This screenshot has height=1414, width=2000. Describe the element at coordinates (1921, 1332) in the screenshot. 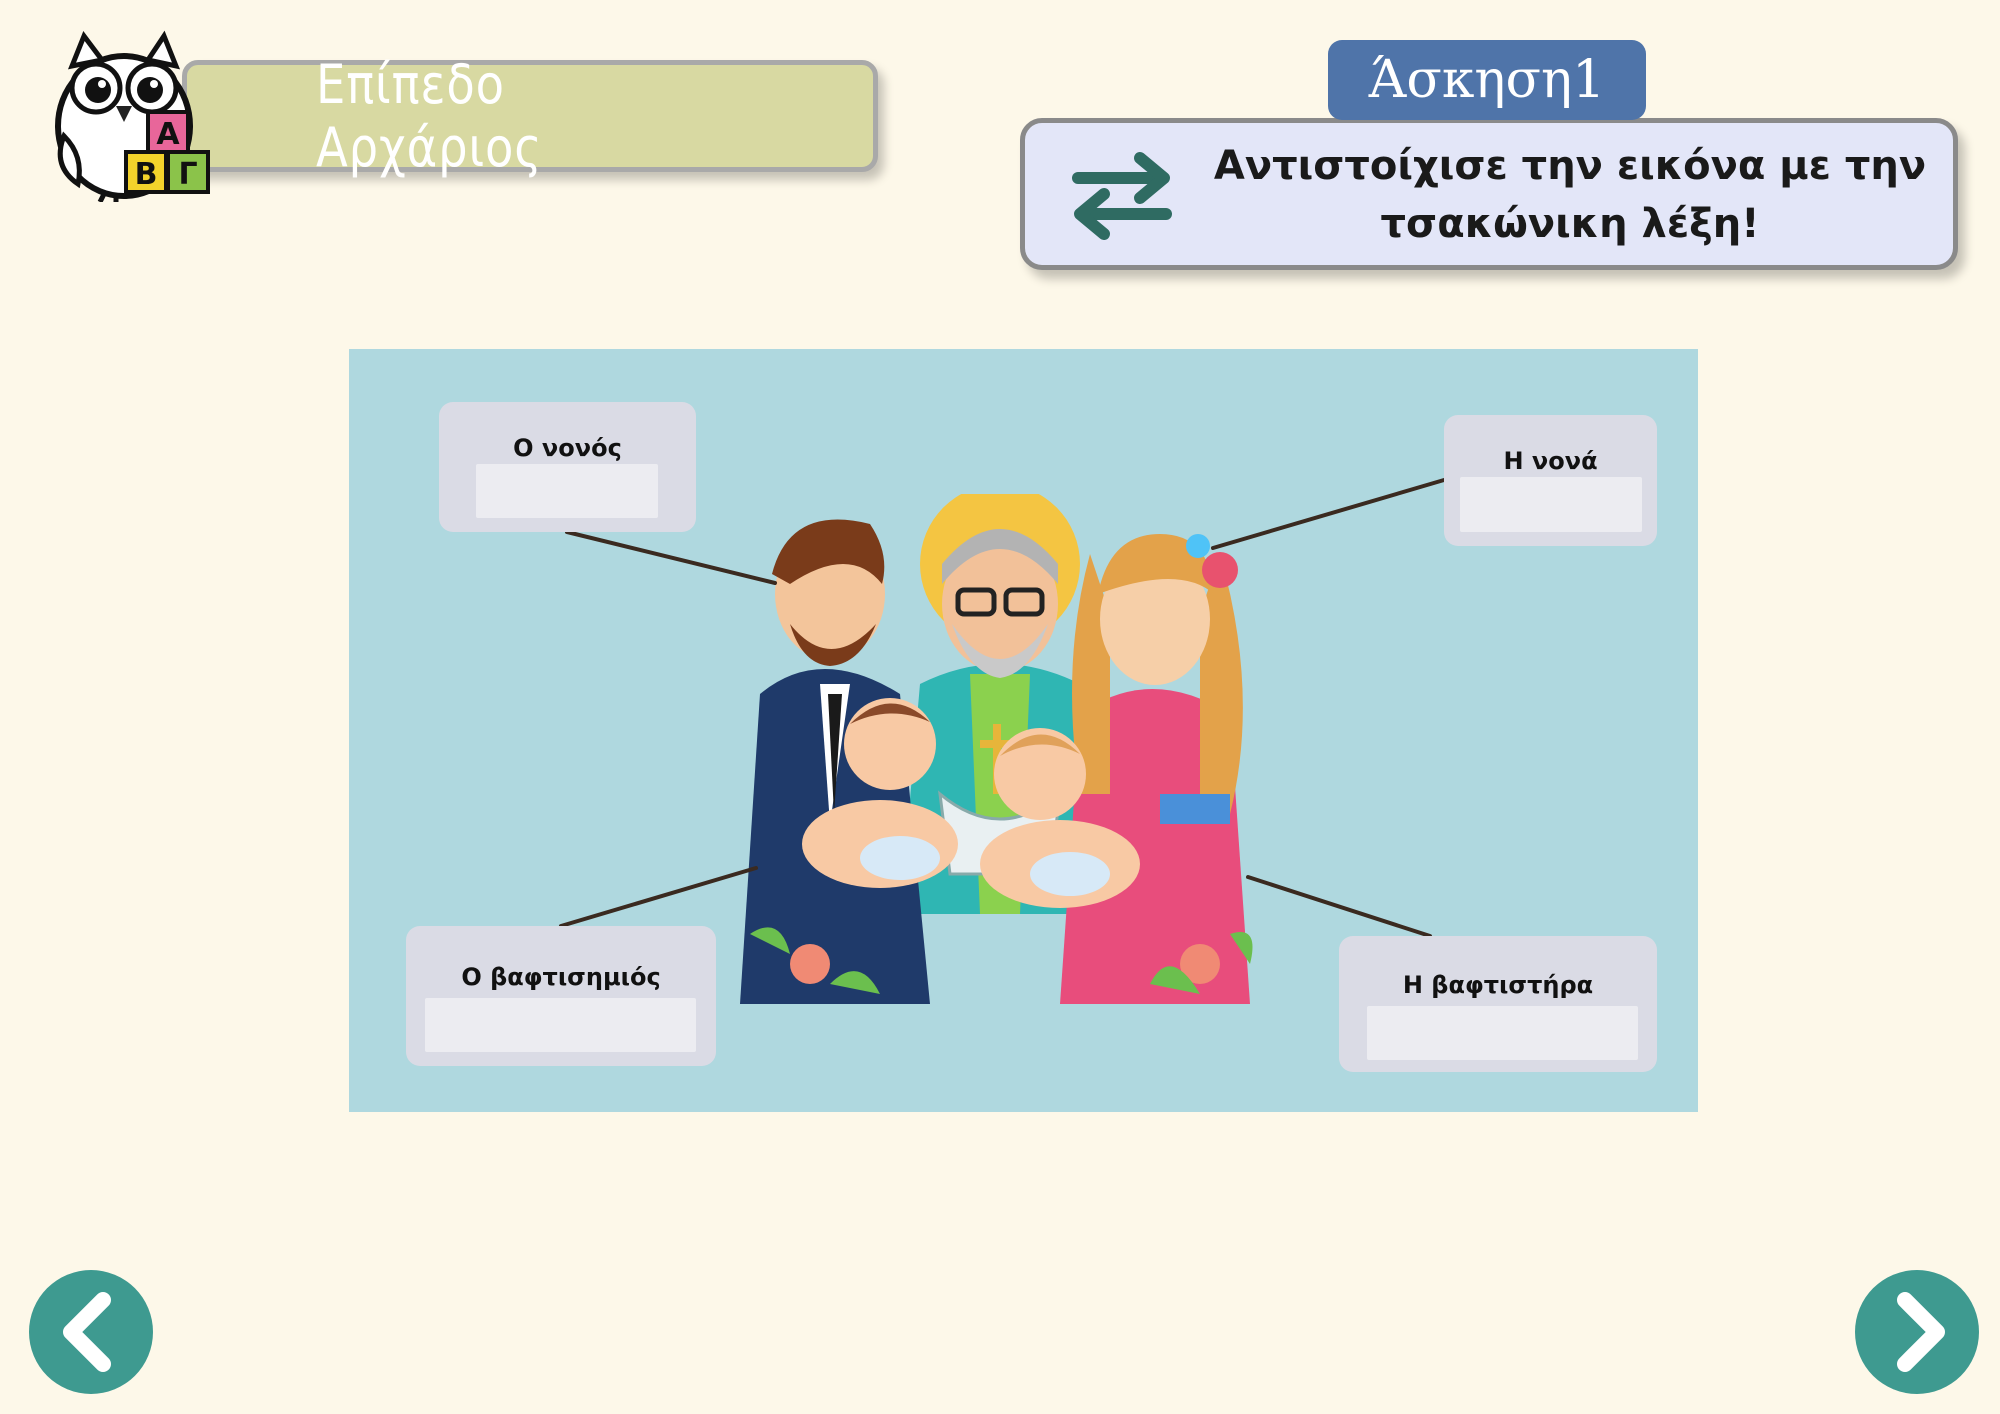

I see `chevron-right-icon` at that location.